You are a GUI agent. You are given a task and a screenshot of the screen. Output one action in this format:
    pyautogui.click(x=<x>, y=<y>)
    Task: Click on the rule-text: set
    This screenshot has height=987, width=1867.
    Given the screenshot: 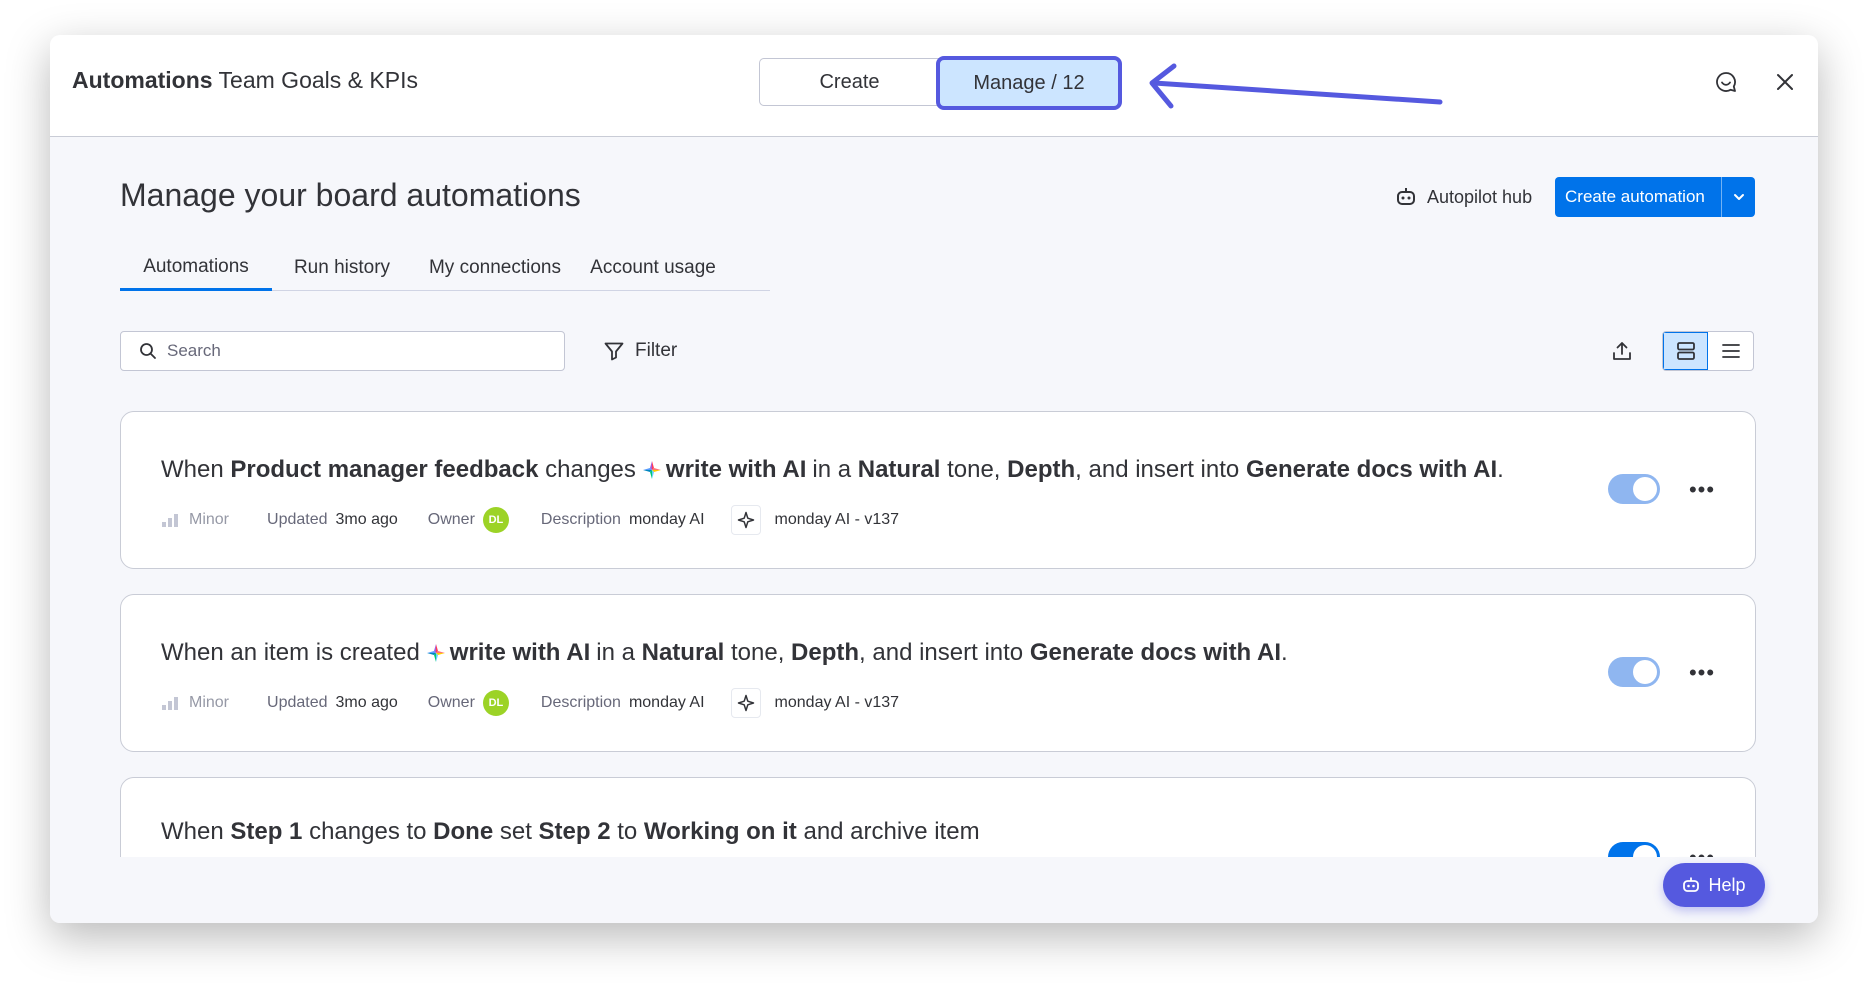 What is the action you would take?
    pyautogui.click(x=515, y=831)
    